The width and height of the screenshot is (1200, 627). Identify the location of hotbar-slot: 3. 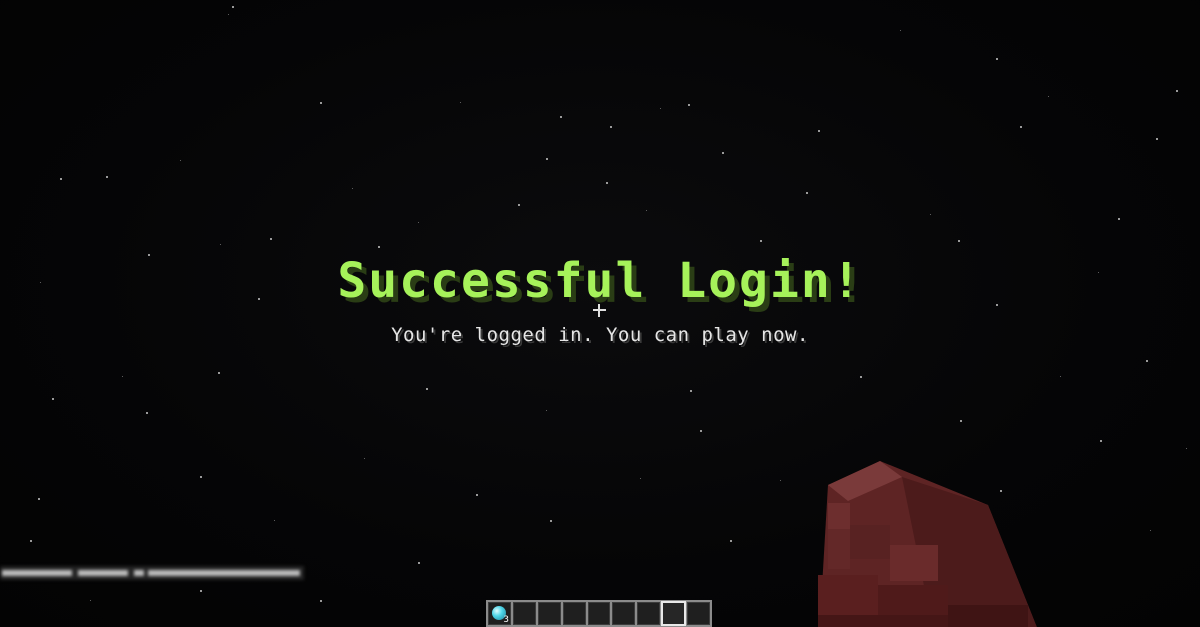
(499, 613).